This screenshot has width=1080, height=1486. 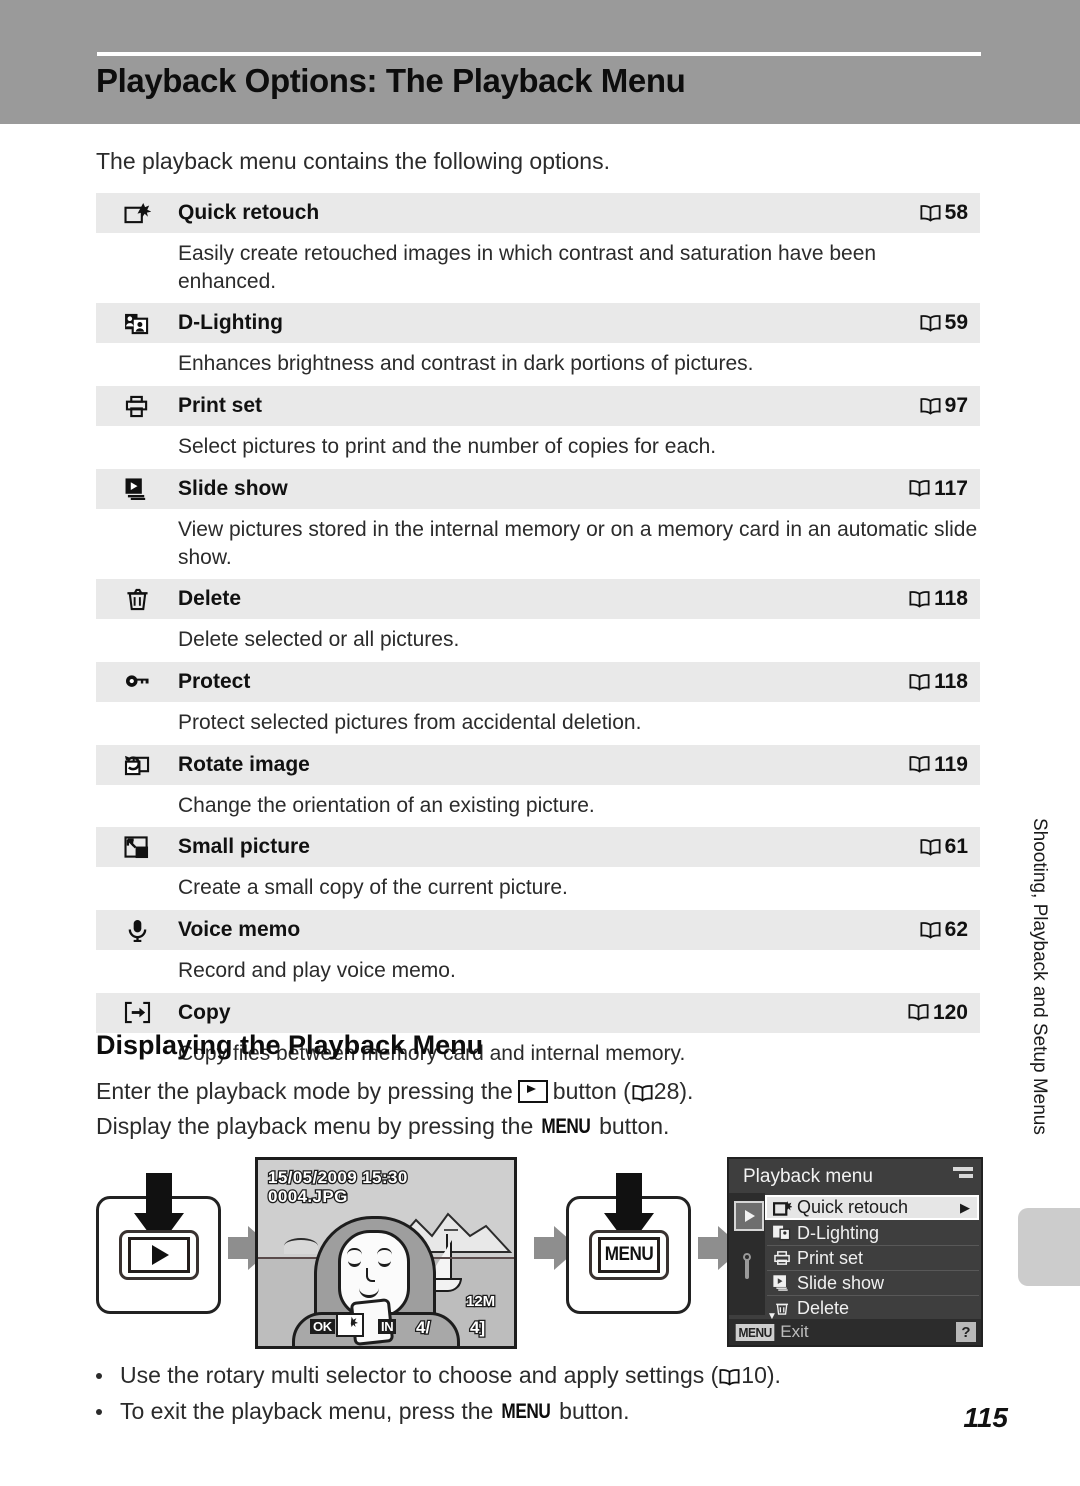 What do you see at coordinates (532, 1091) in the screenshot?
I see `playback-button-icon` at bounding box center [532, 1091].